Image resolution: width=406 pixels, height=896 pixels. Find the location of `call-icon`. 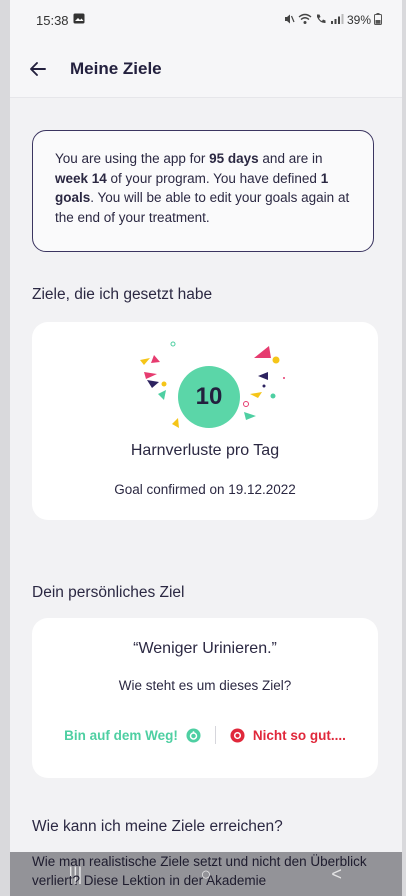

call-icon is located at coordinates (321, 20).